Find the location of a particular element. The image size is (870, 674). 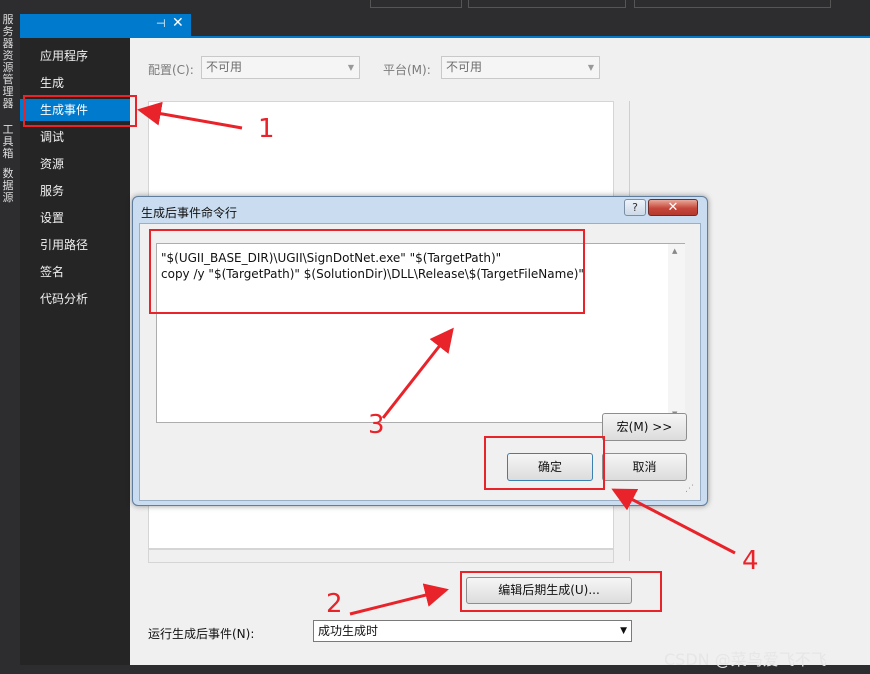

annotation-number-2: 2 is located at coordinates (334, 604).